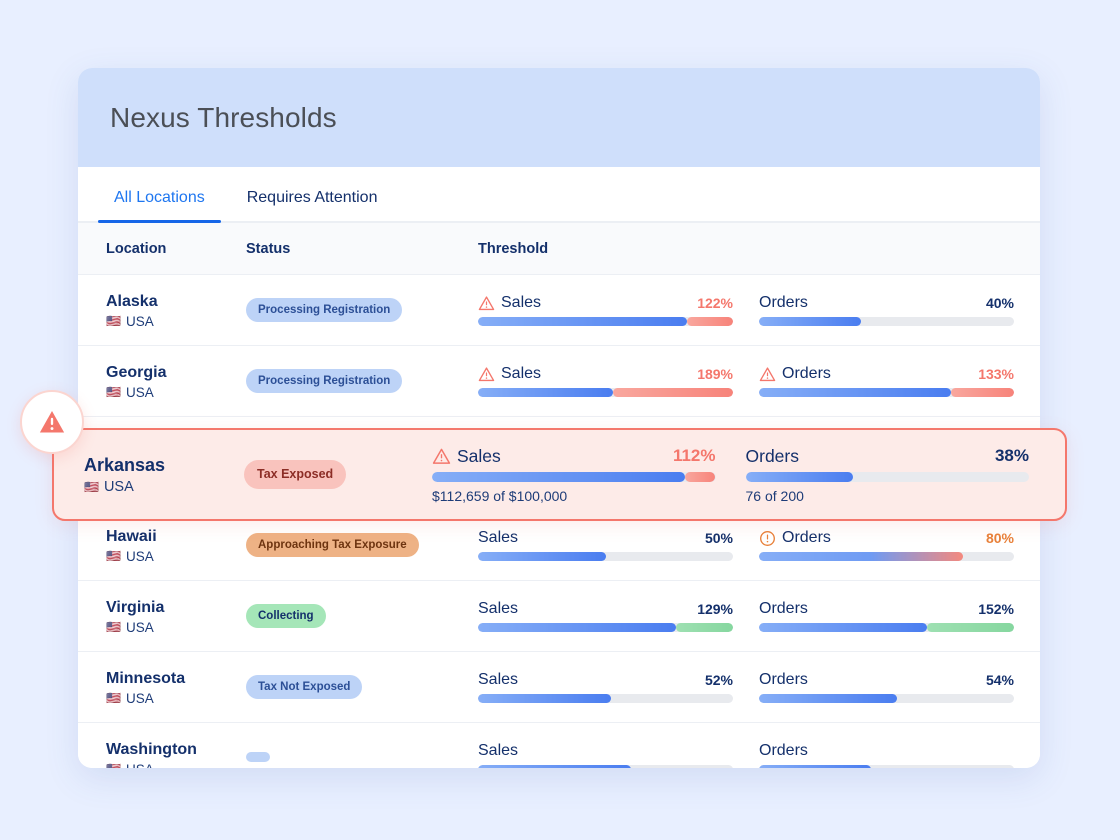 The width and height of the screenshot is (1120, 840). What do you see at coordinates (999, 680) in the screenshot?
I see `metric-percent: 54%` at bounding box center [999, 680].